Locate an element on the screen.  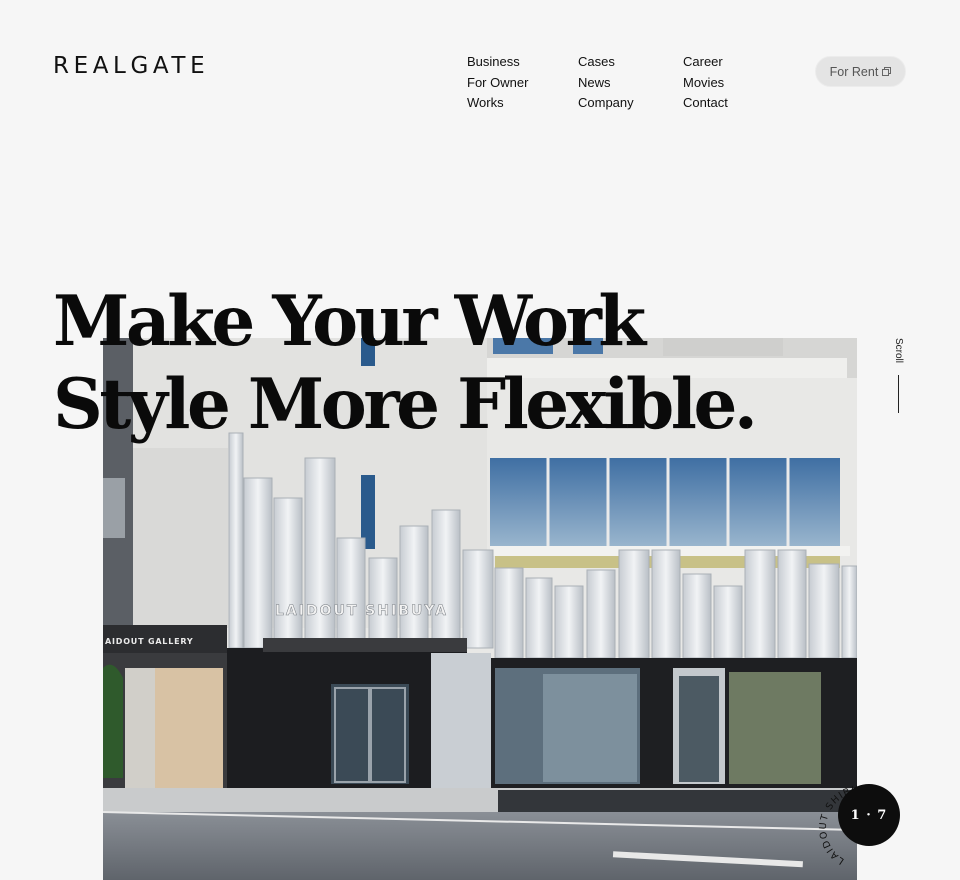
nav-column-2: Cases News Company is located at coordinates (630, 83).